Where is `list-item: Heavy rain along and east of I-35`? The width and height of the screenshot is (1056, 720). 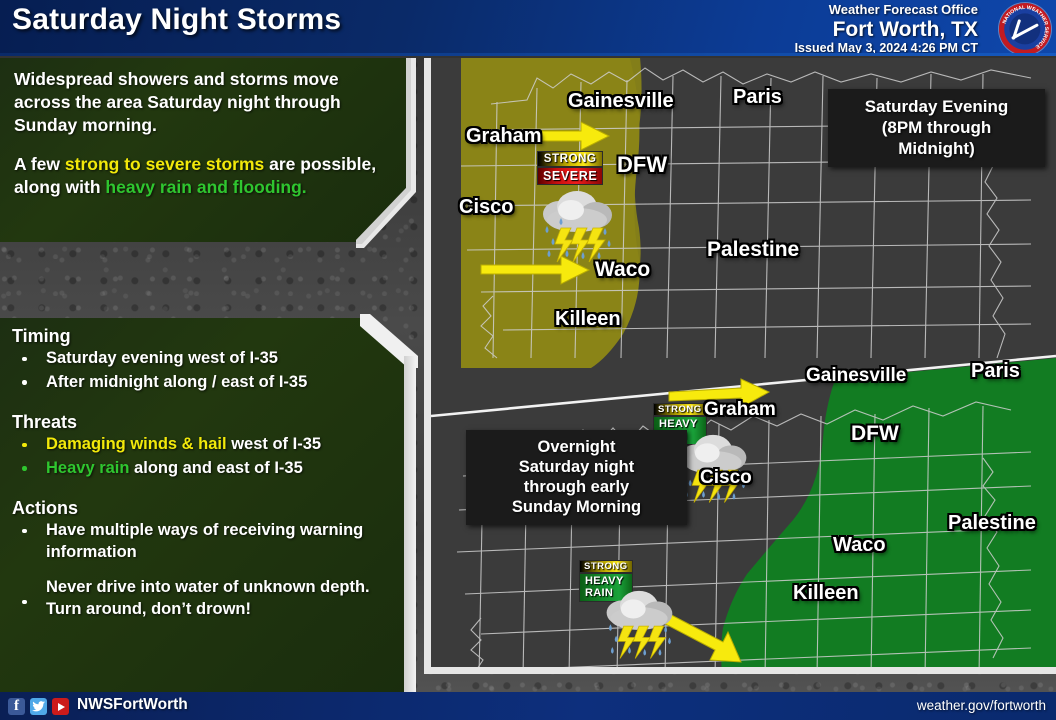
list-item: Heavy rain along and east of I-35 is located at coordinates (205, 469).